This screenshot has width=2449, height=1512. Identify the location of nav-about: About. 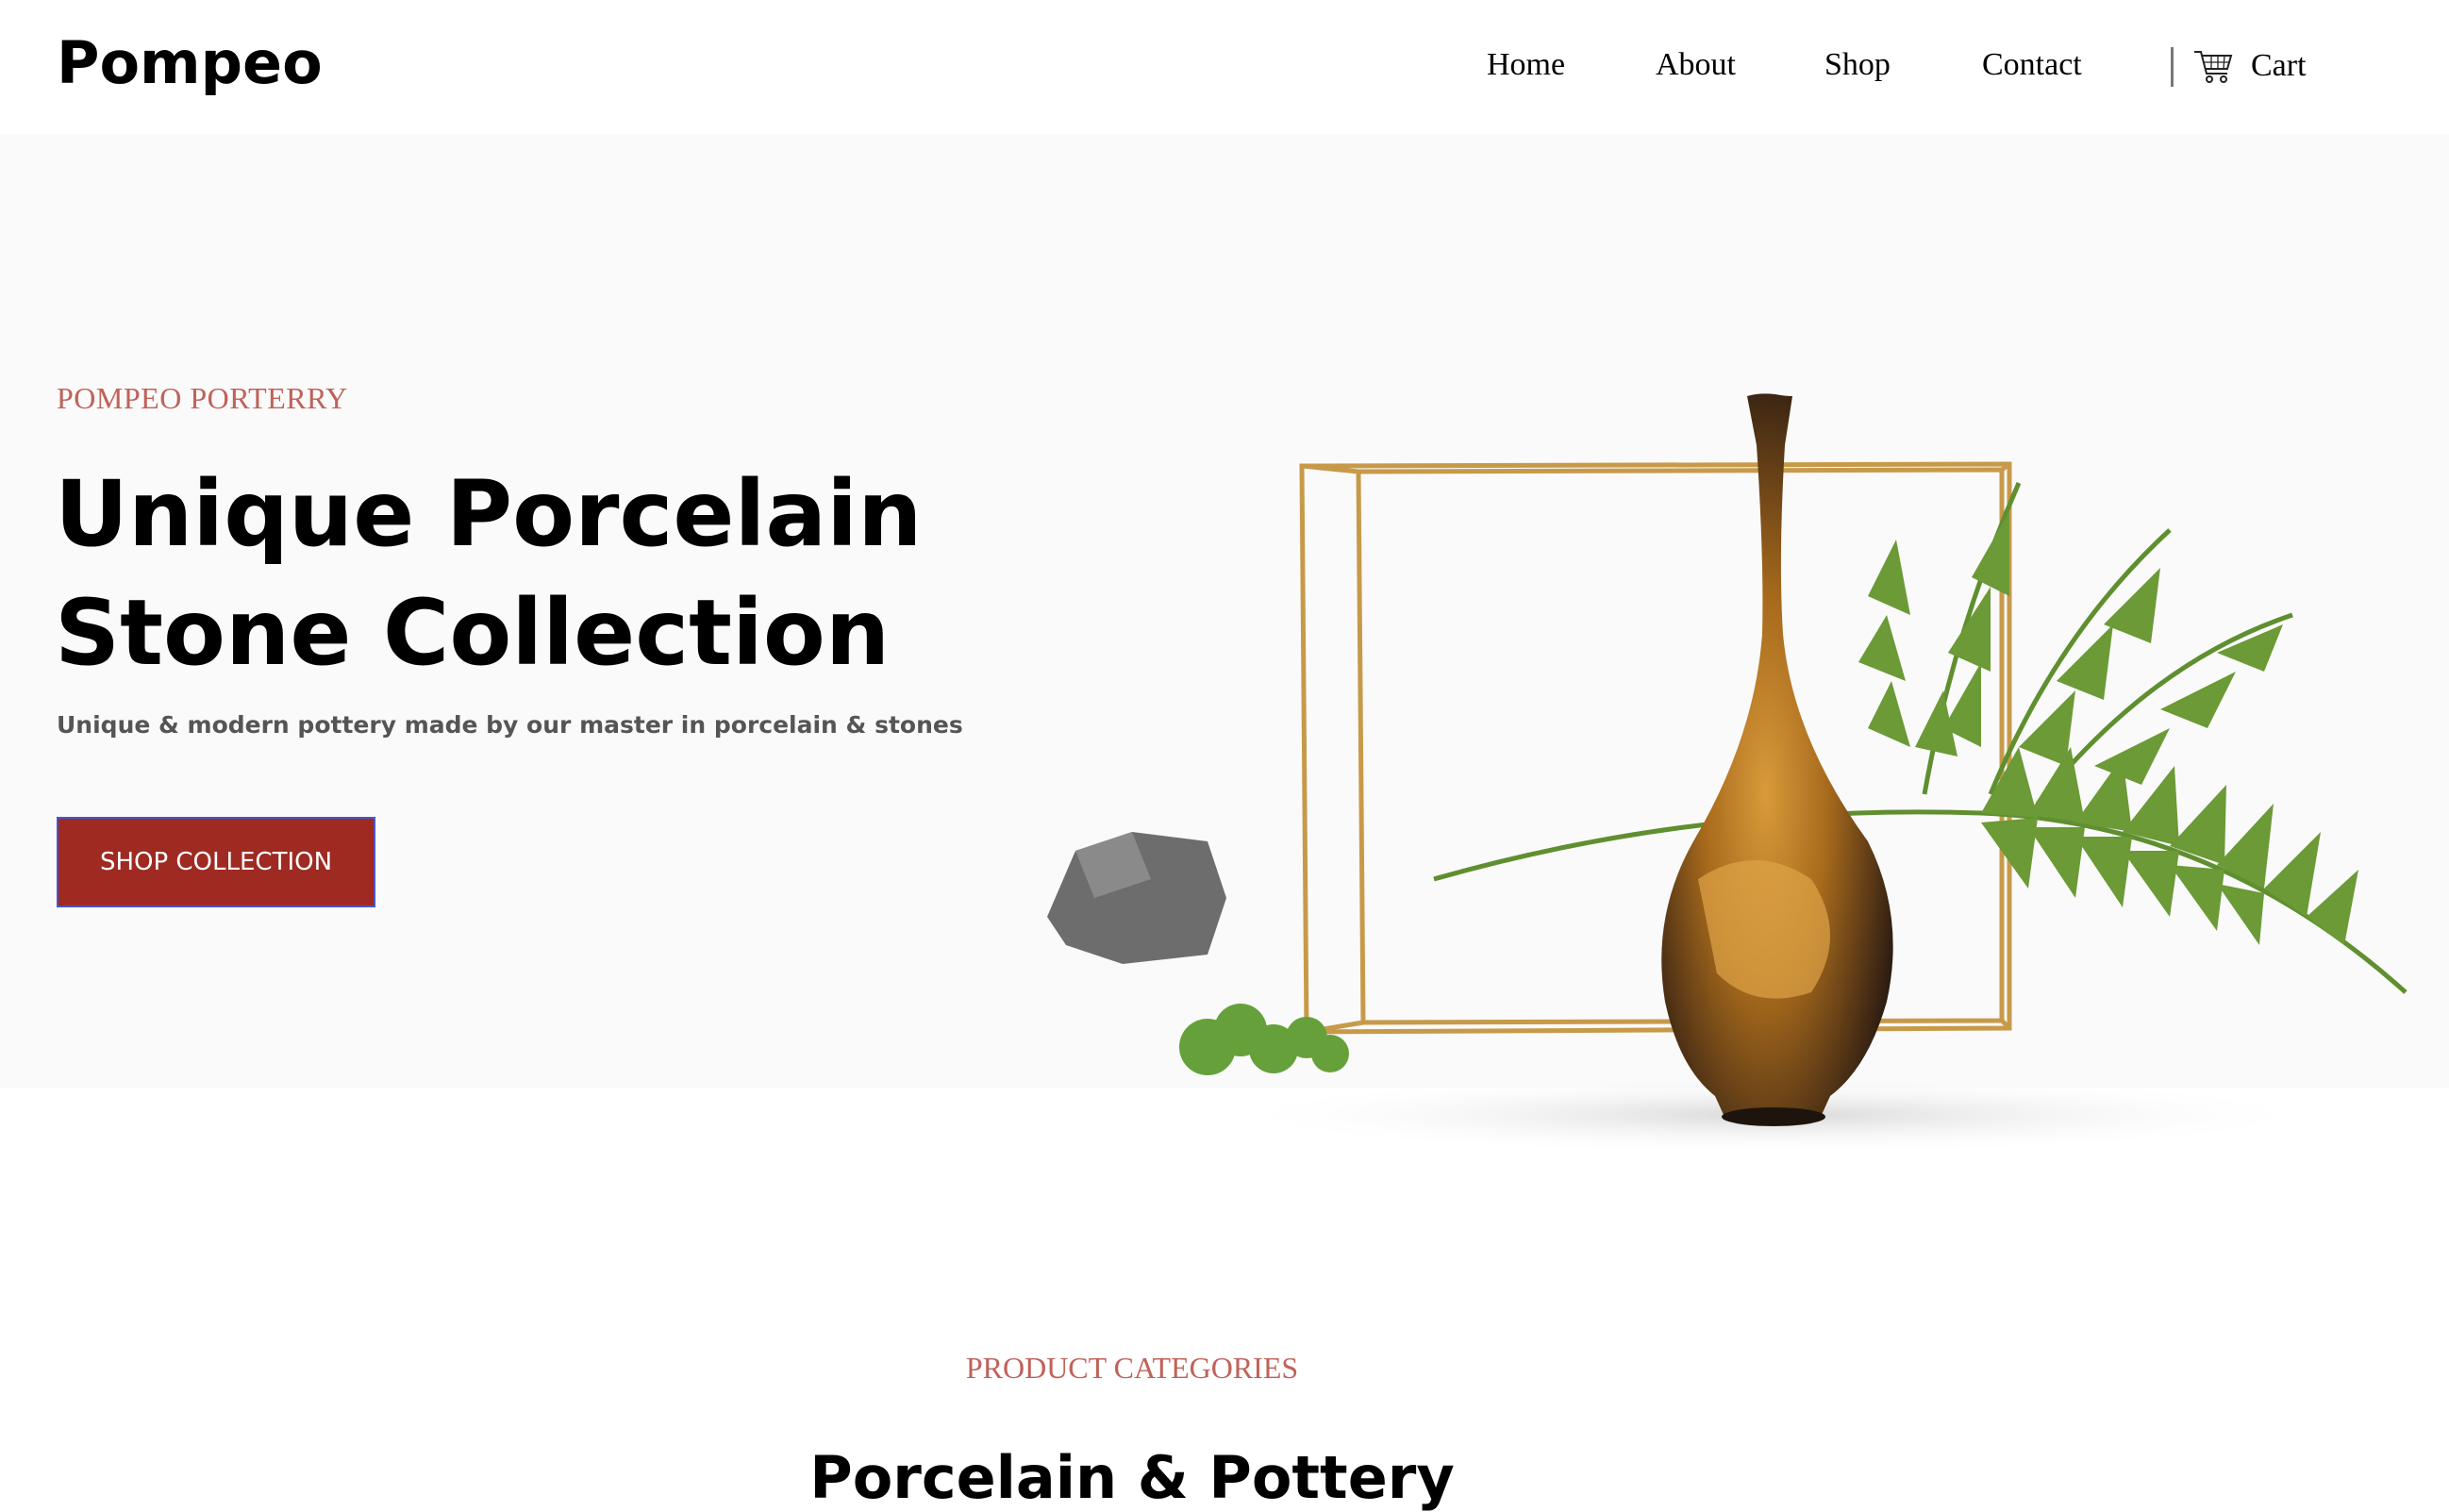
(1696, 65).